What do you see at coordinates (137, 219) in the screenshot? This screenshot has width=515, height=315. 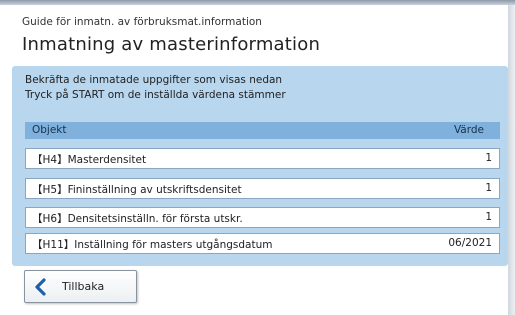 I see `row-label: 【H6】Densitetsinställn. för första utskr.` at bounding box center [137, 219].